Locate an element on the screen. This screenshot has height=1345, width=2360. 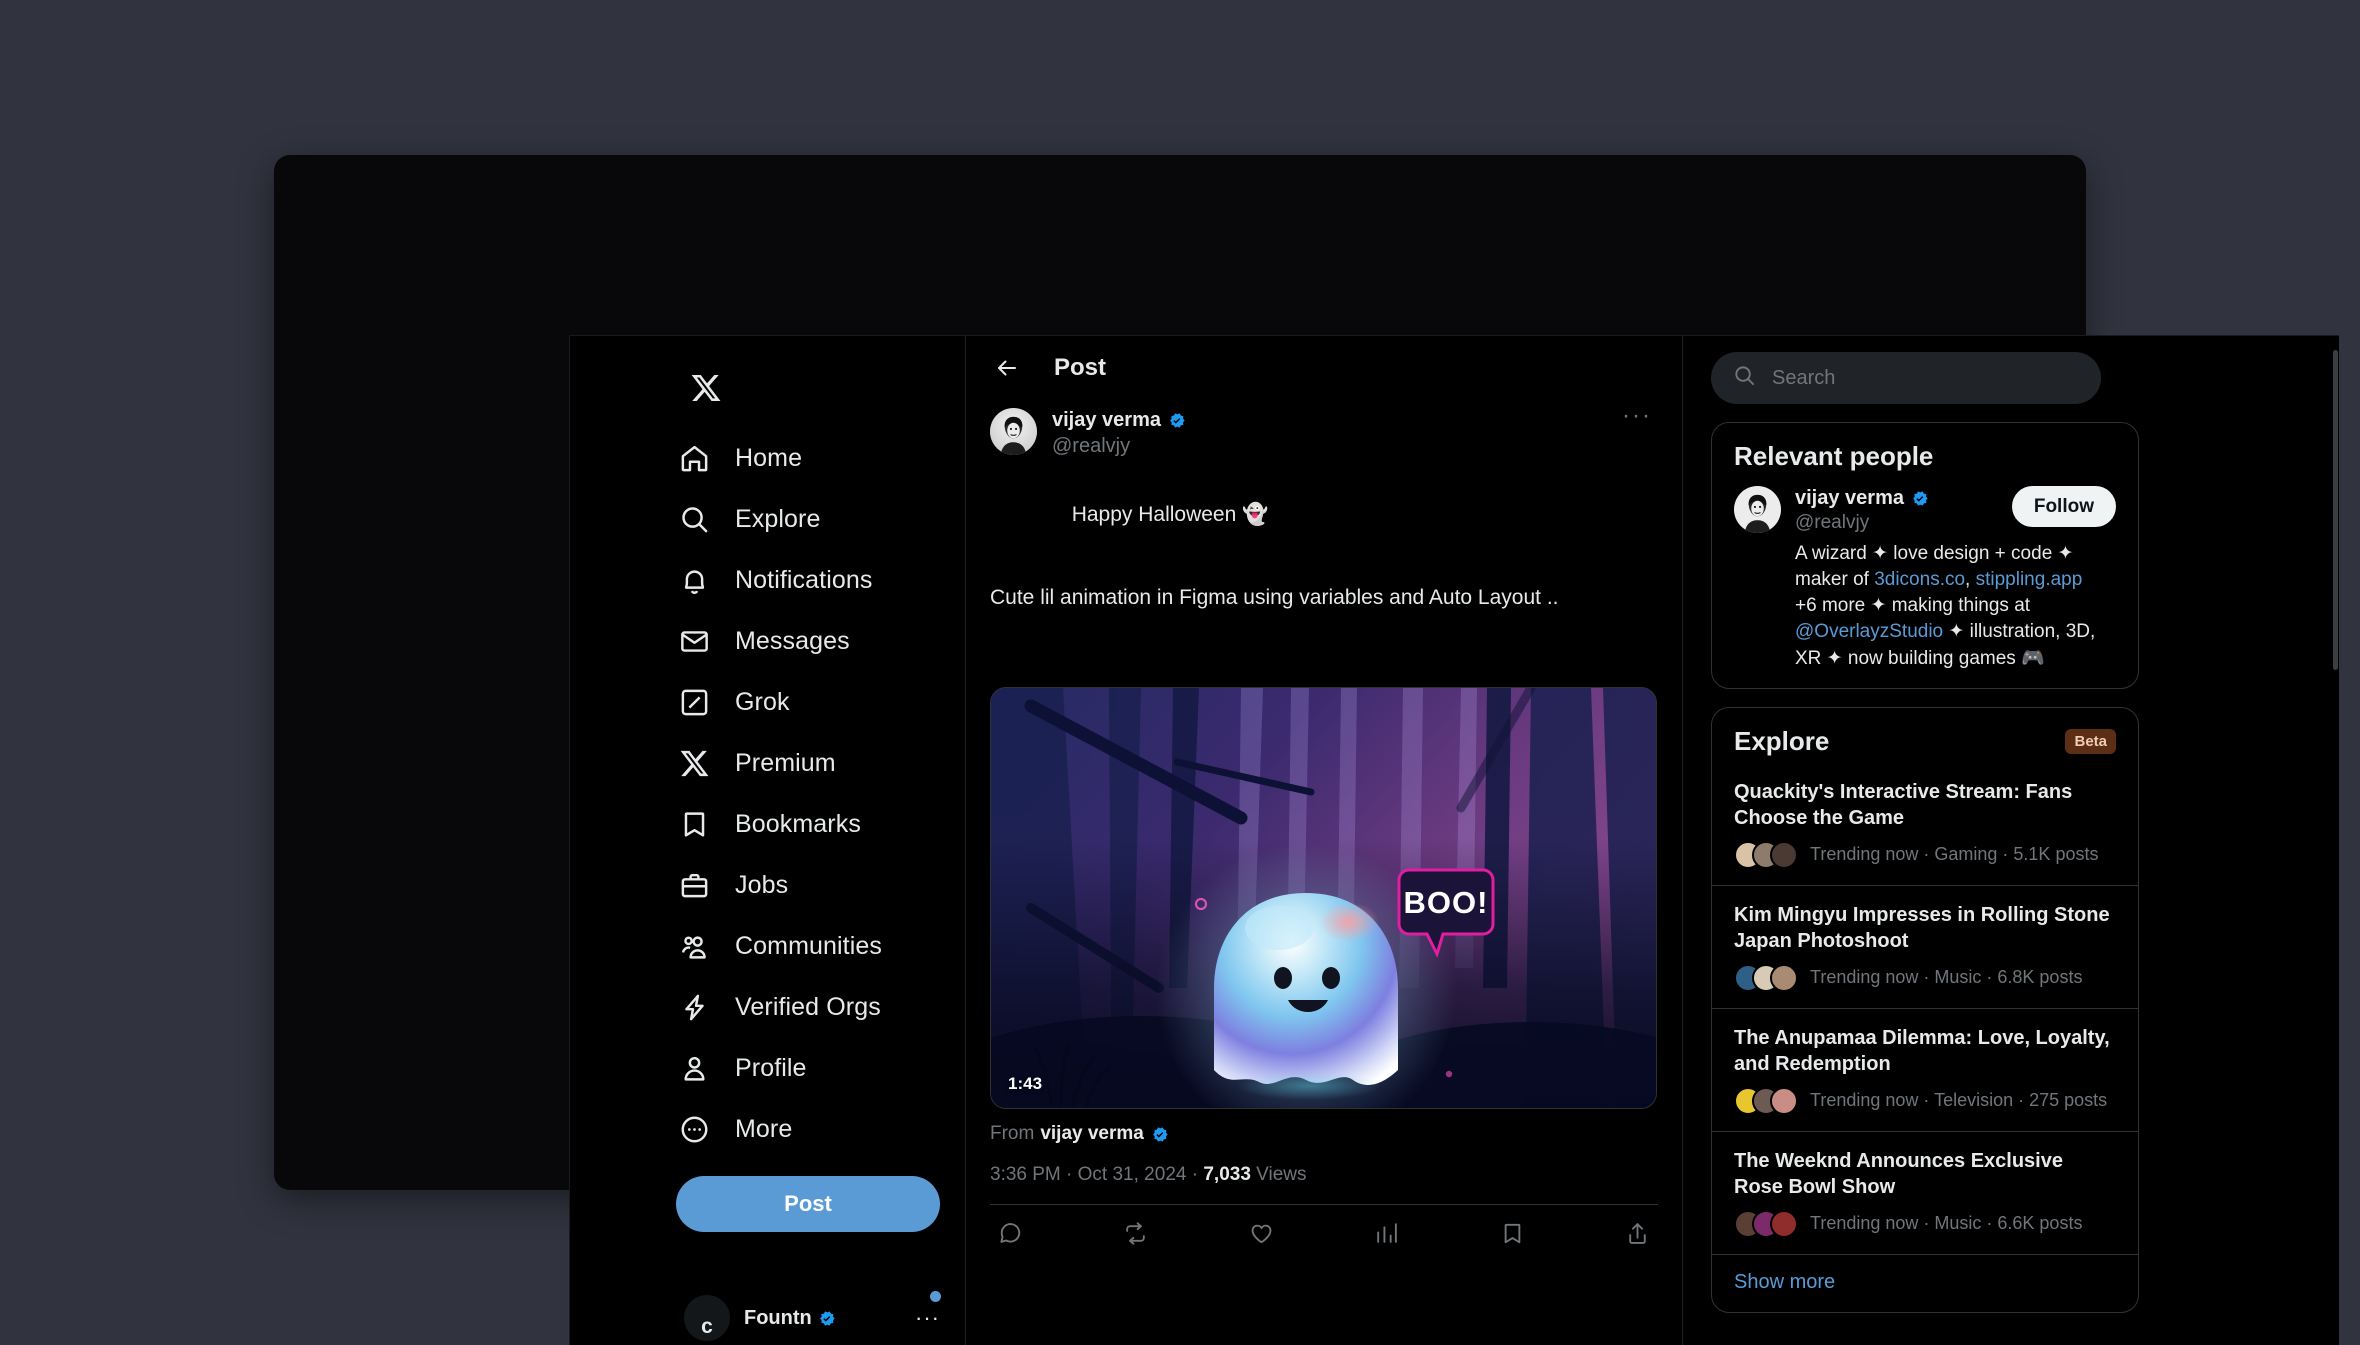
post-source-attribution: From vijay verma is located at coordinates (1324, 1134).